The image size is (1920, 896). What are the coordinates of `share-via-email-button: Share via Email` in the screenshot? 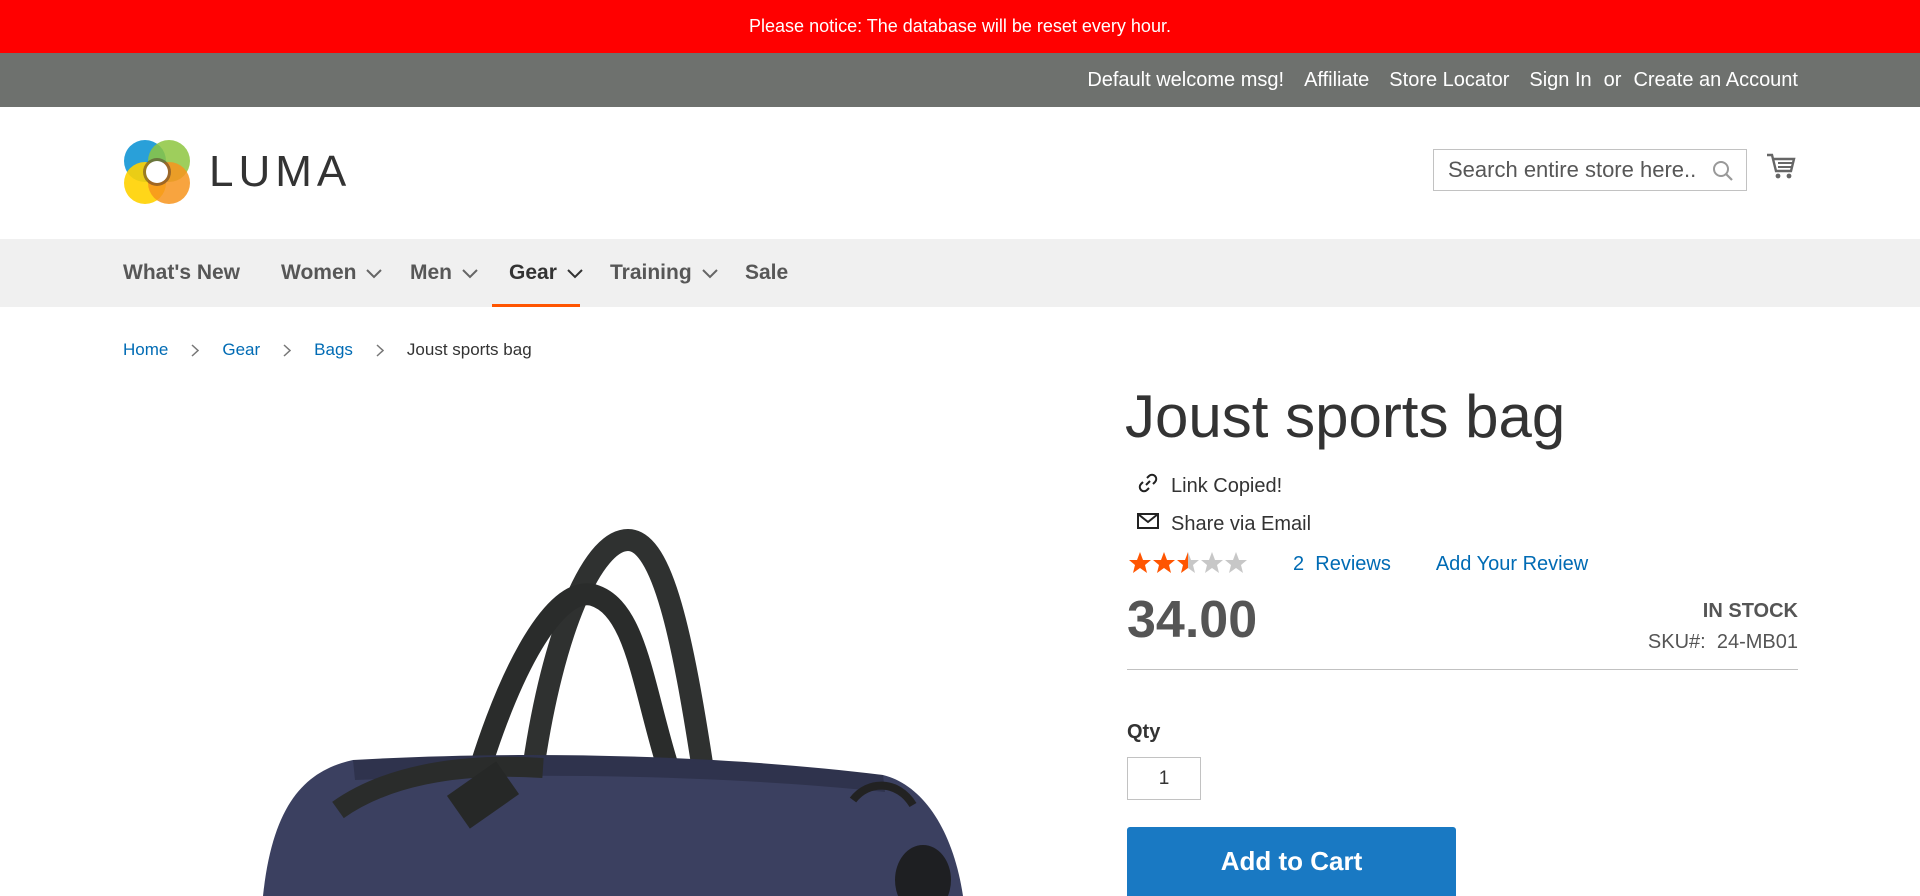 It's located at (1224, 524).